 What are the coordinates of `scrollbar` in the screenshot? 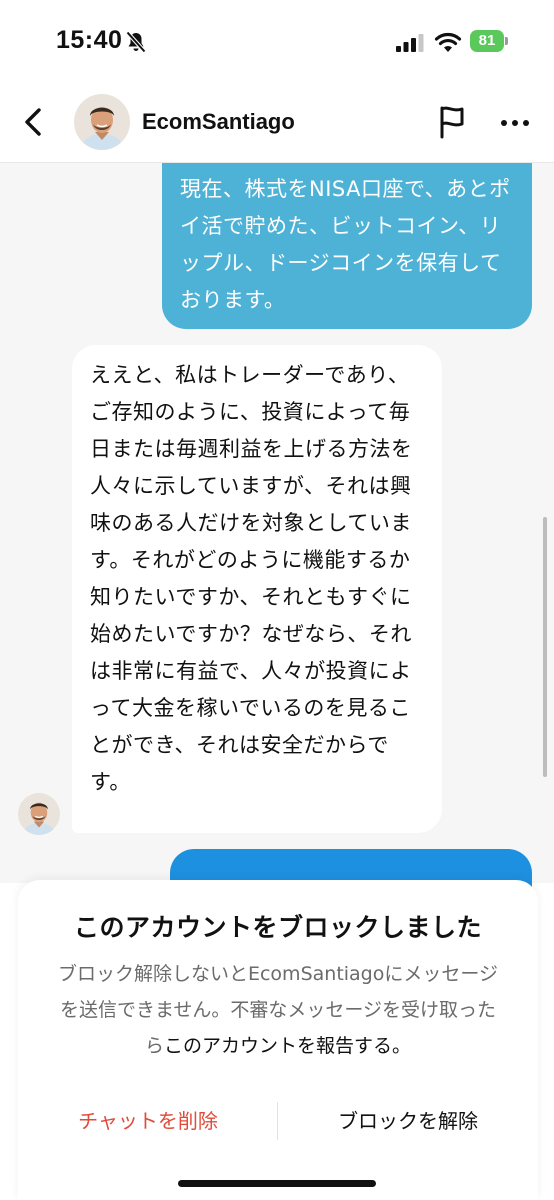 It's located at (545, 647).